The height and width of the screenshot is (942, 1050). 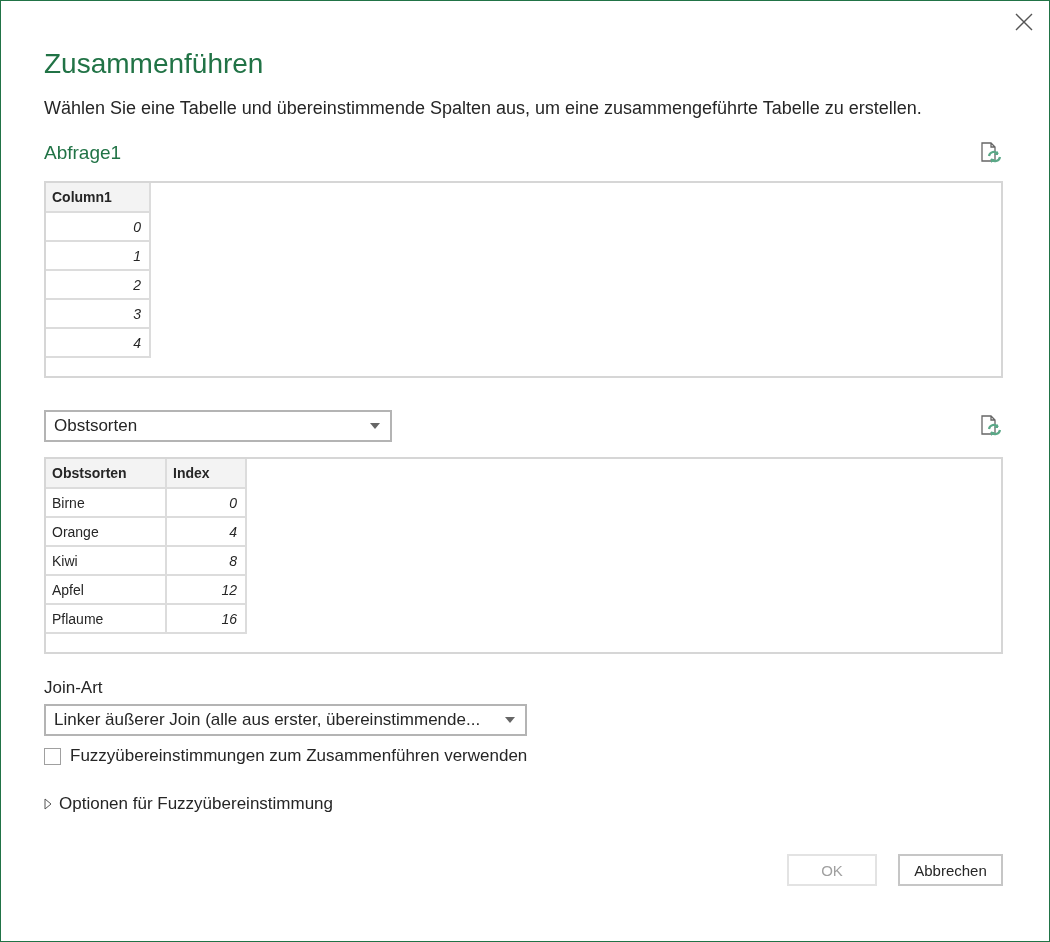 What do you see at coordinates (206, 618) in the screenshot?
I see `table-cell: 16` at bounding box center [206, 618].